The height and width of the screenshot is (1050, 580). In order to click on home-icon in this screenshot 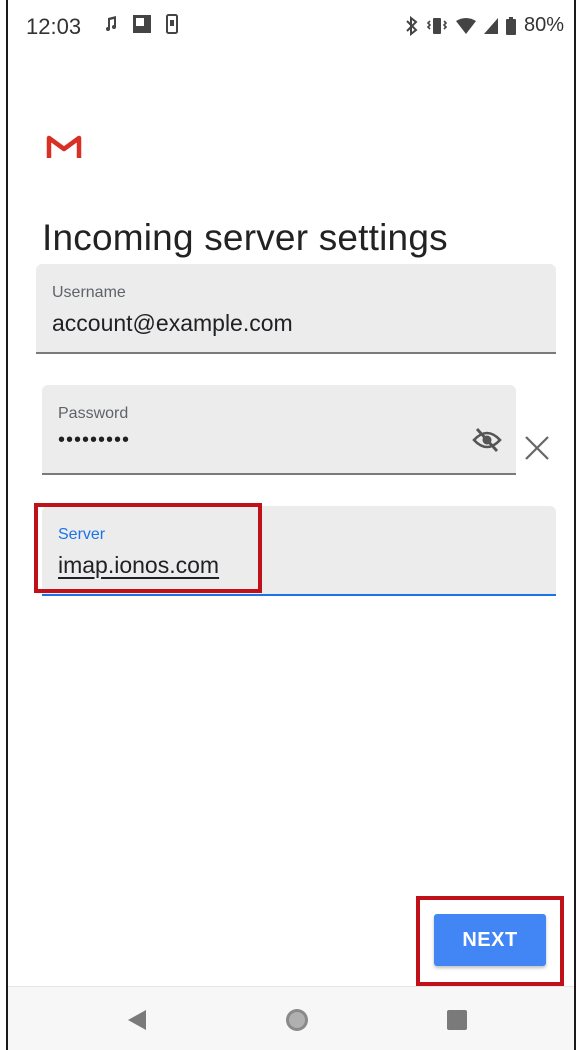, I will do `click(297, 1020)`.